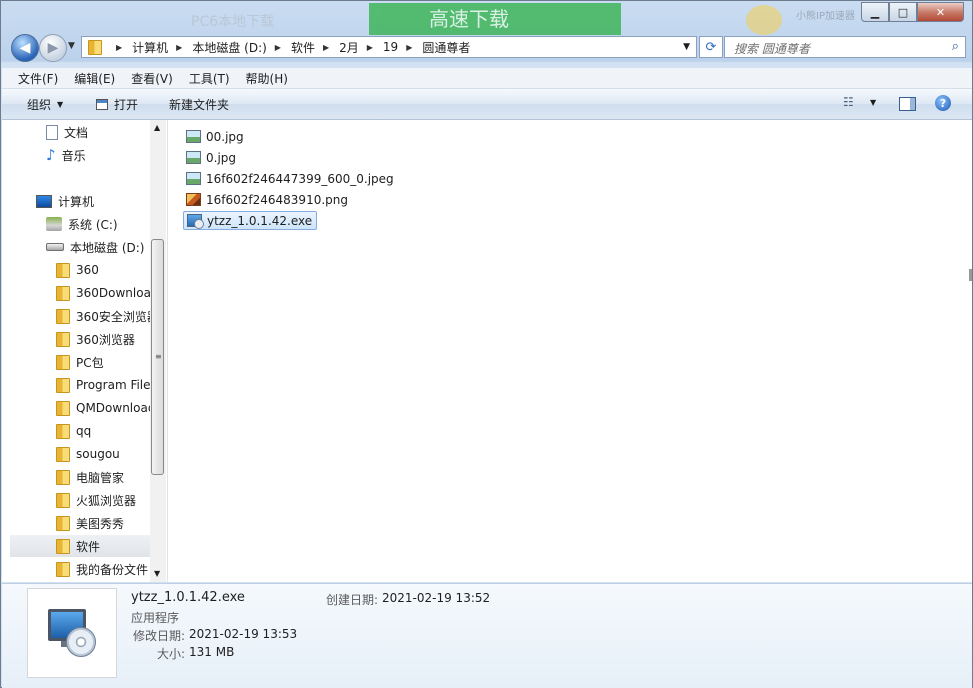  I want to click on sidebar-item: 360Downloads, so click(80, 293).